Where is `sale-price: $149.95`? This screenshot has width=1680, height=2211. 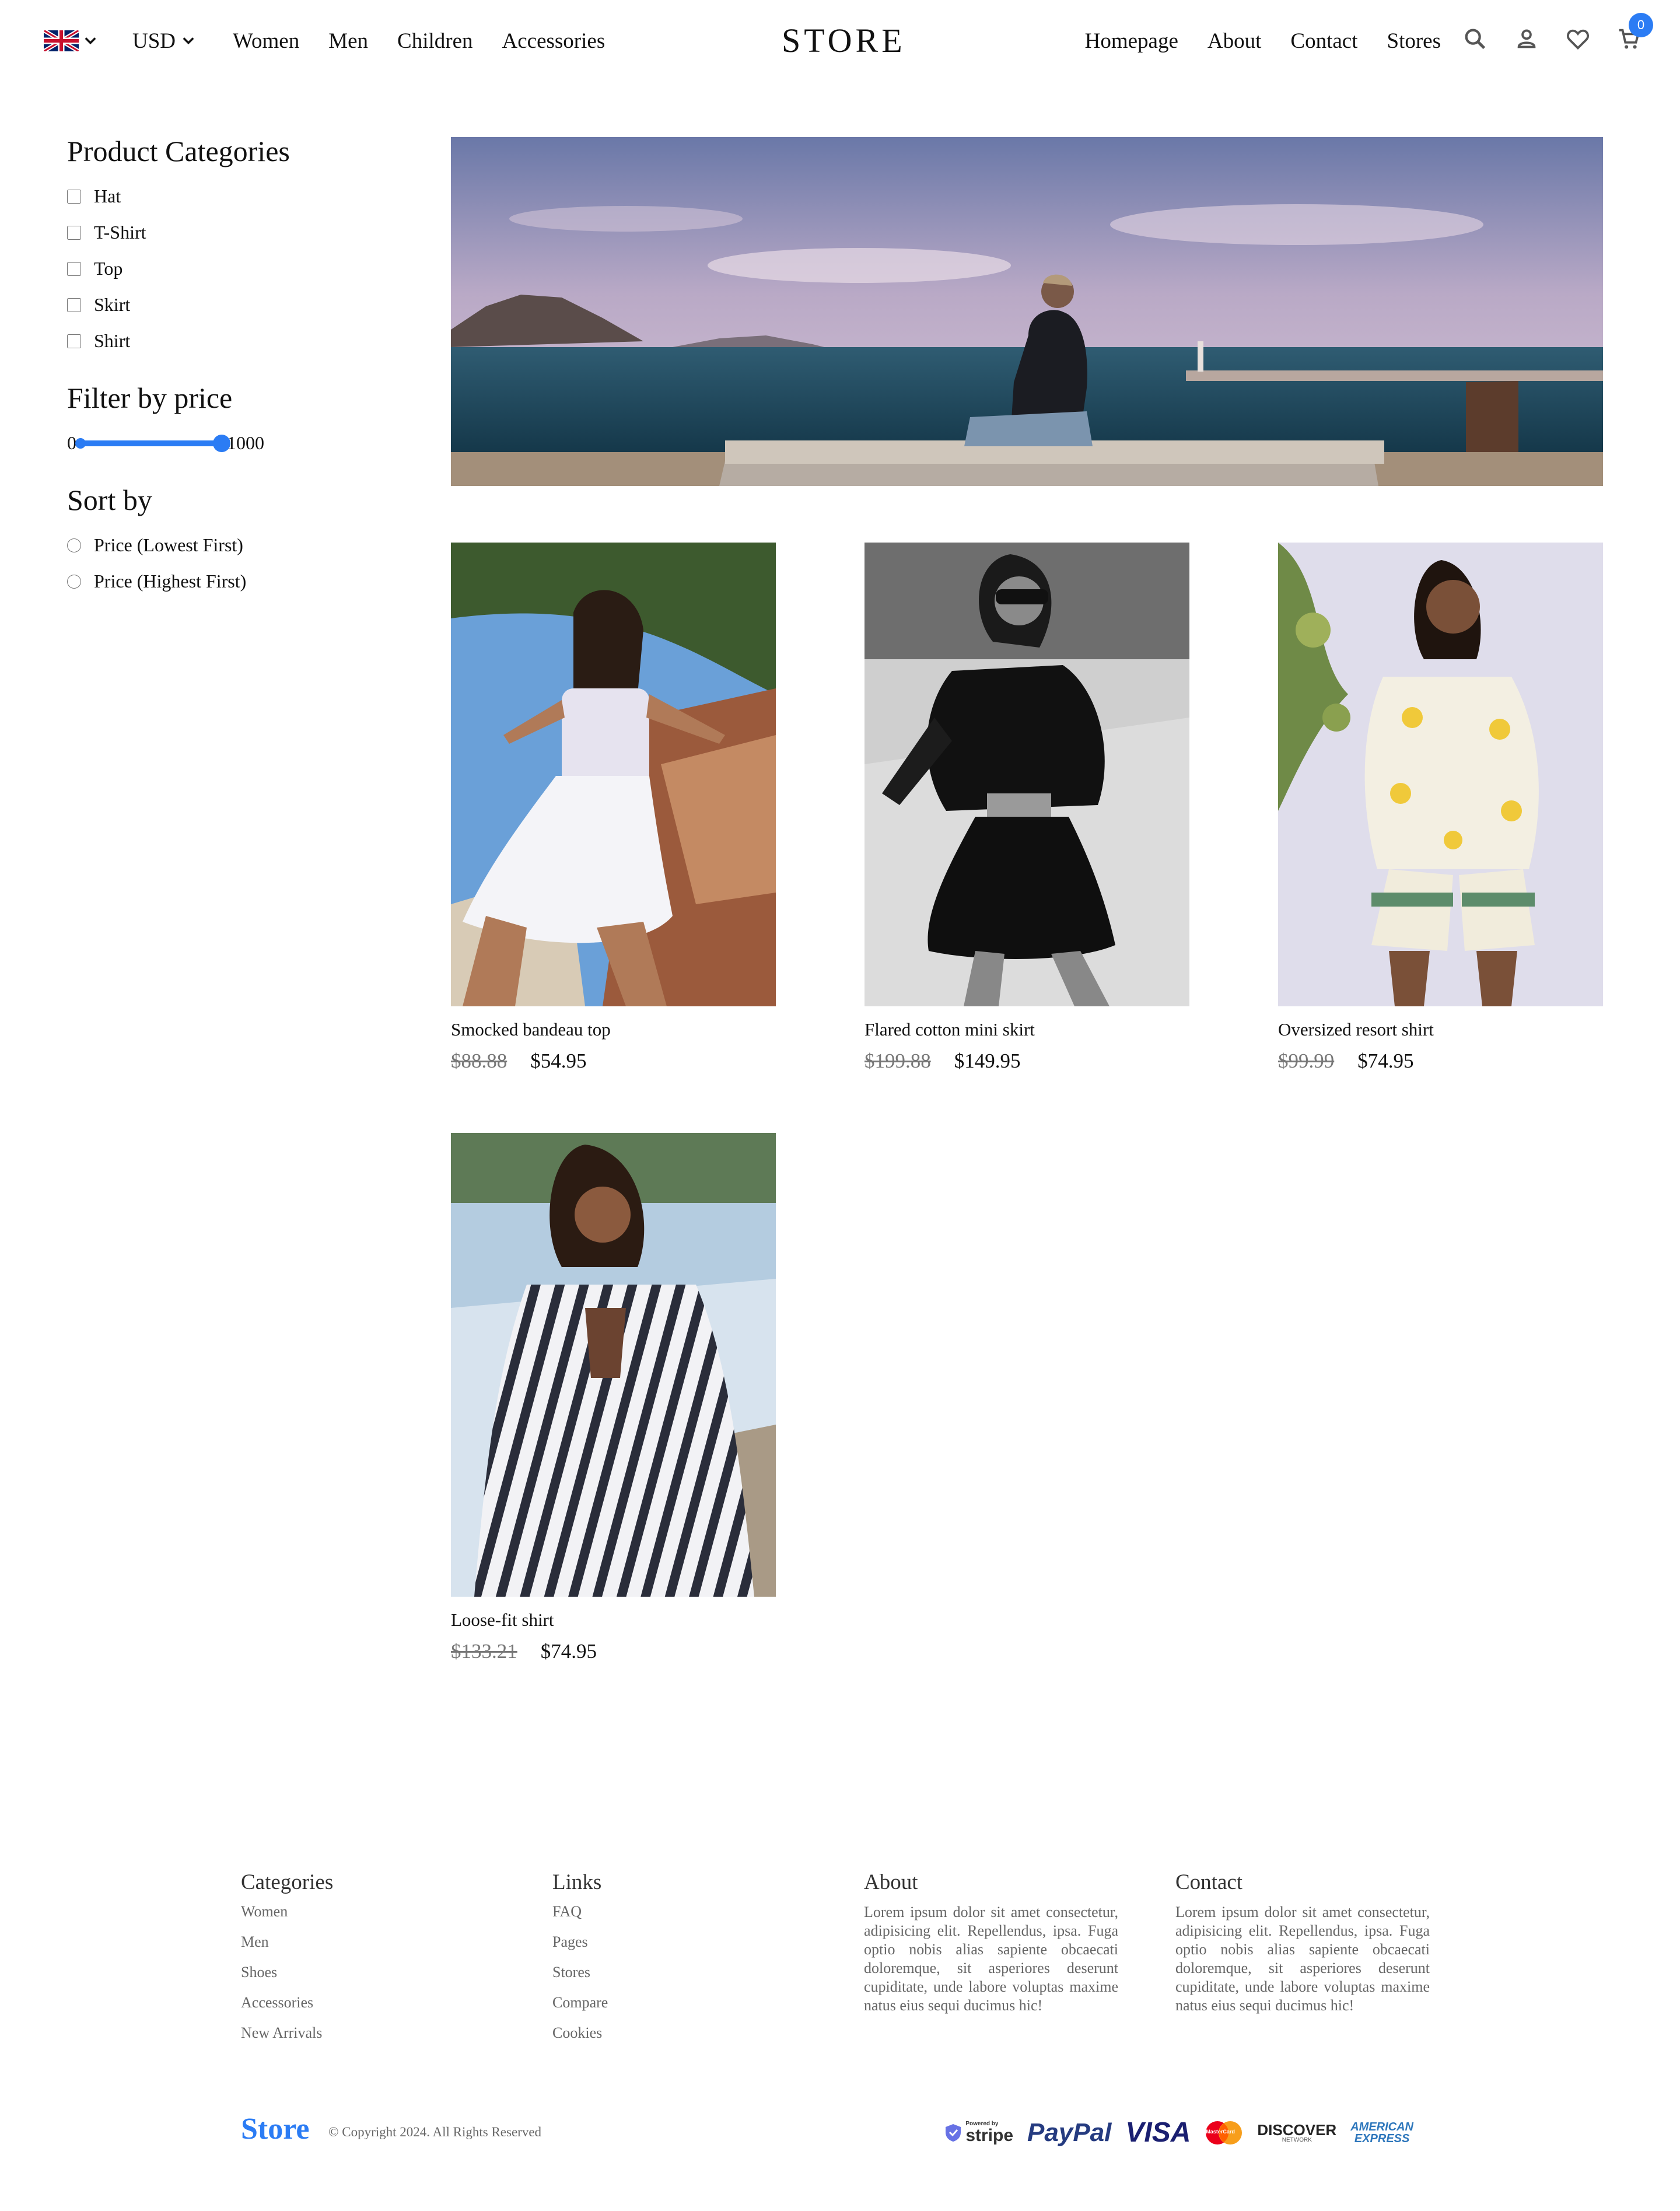
sale-price: $149.95 is located at coordinates (987, 1060).